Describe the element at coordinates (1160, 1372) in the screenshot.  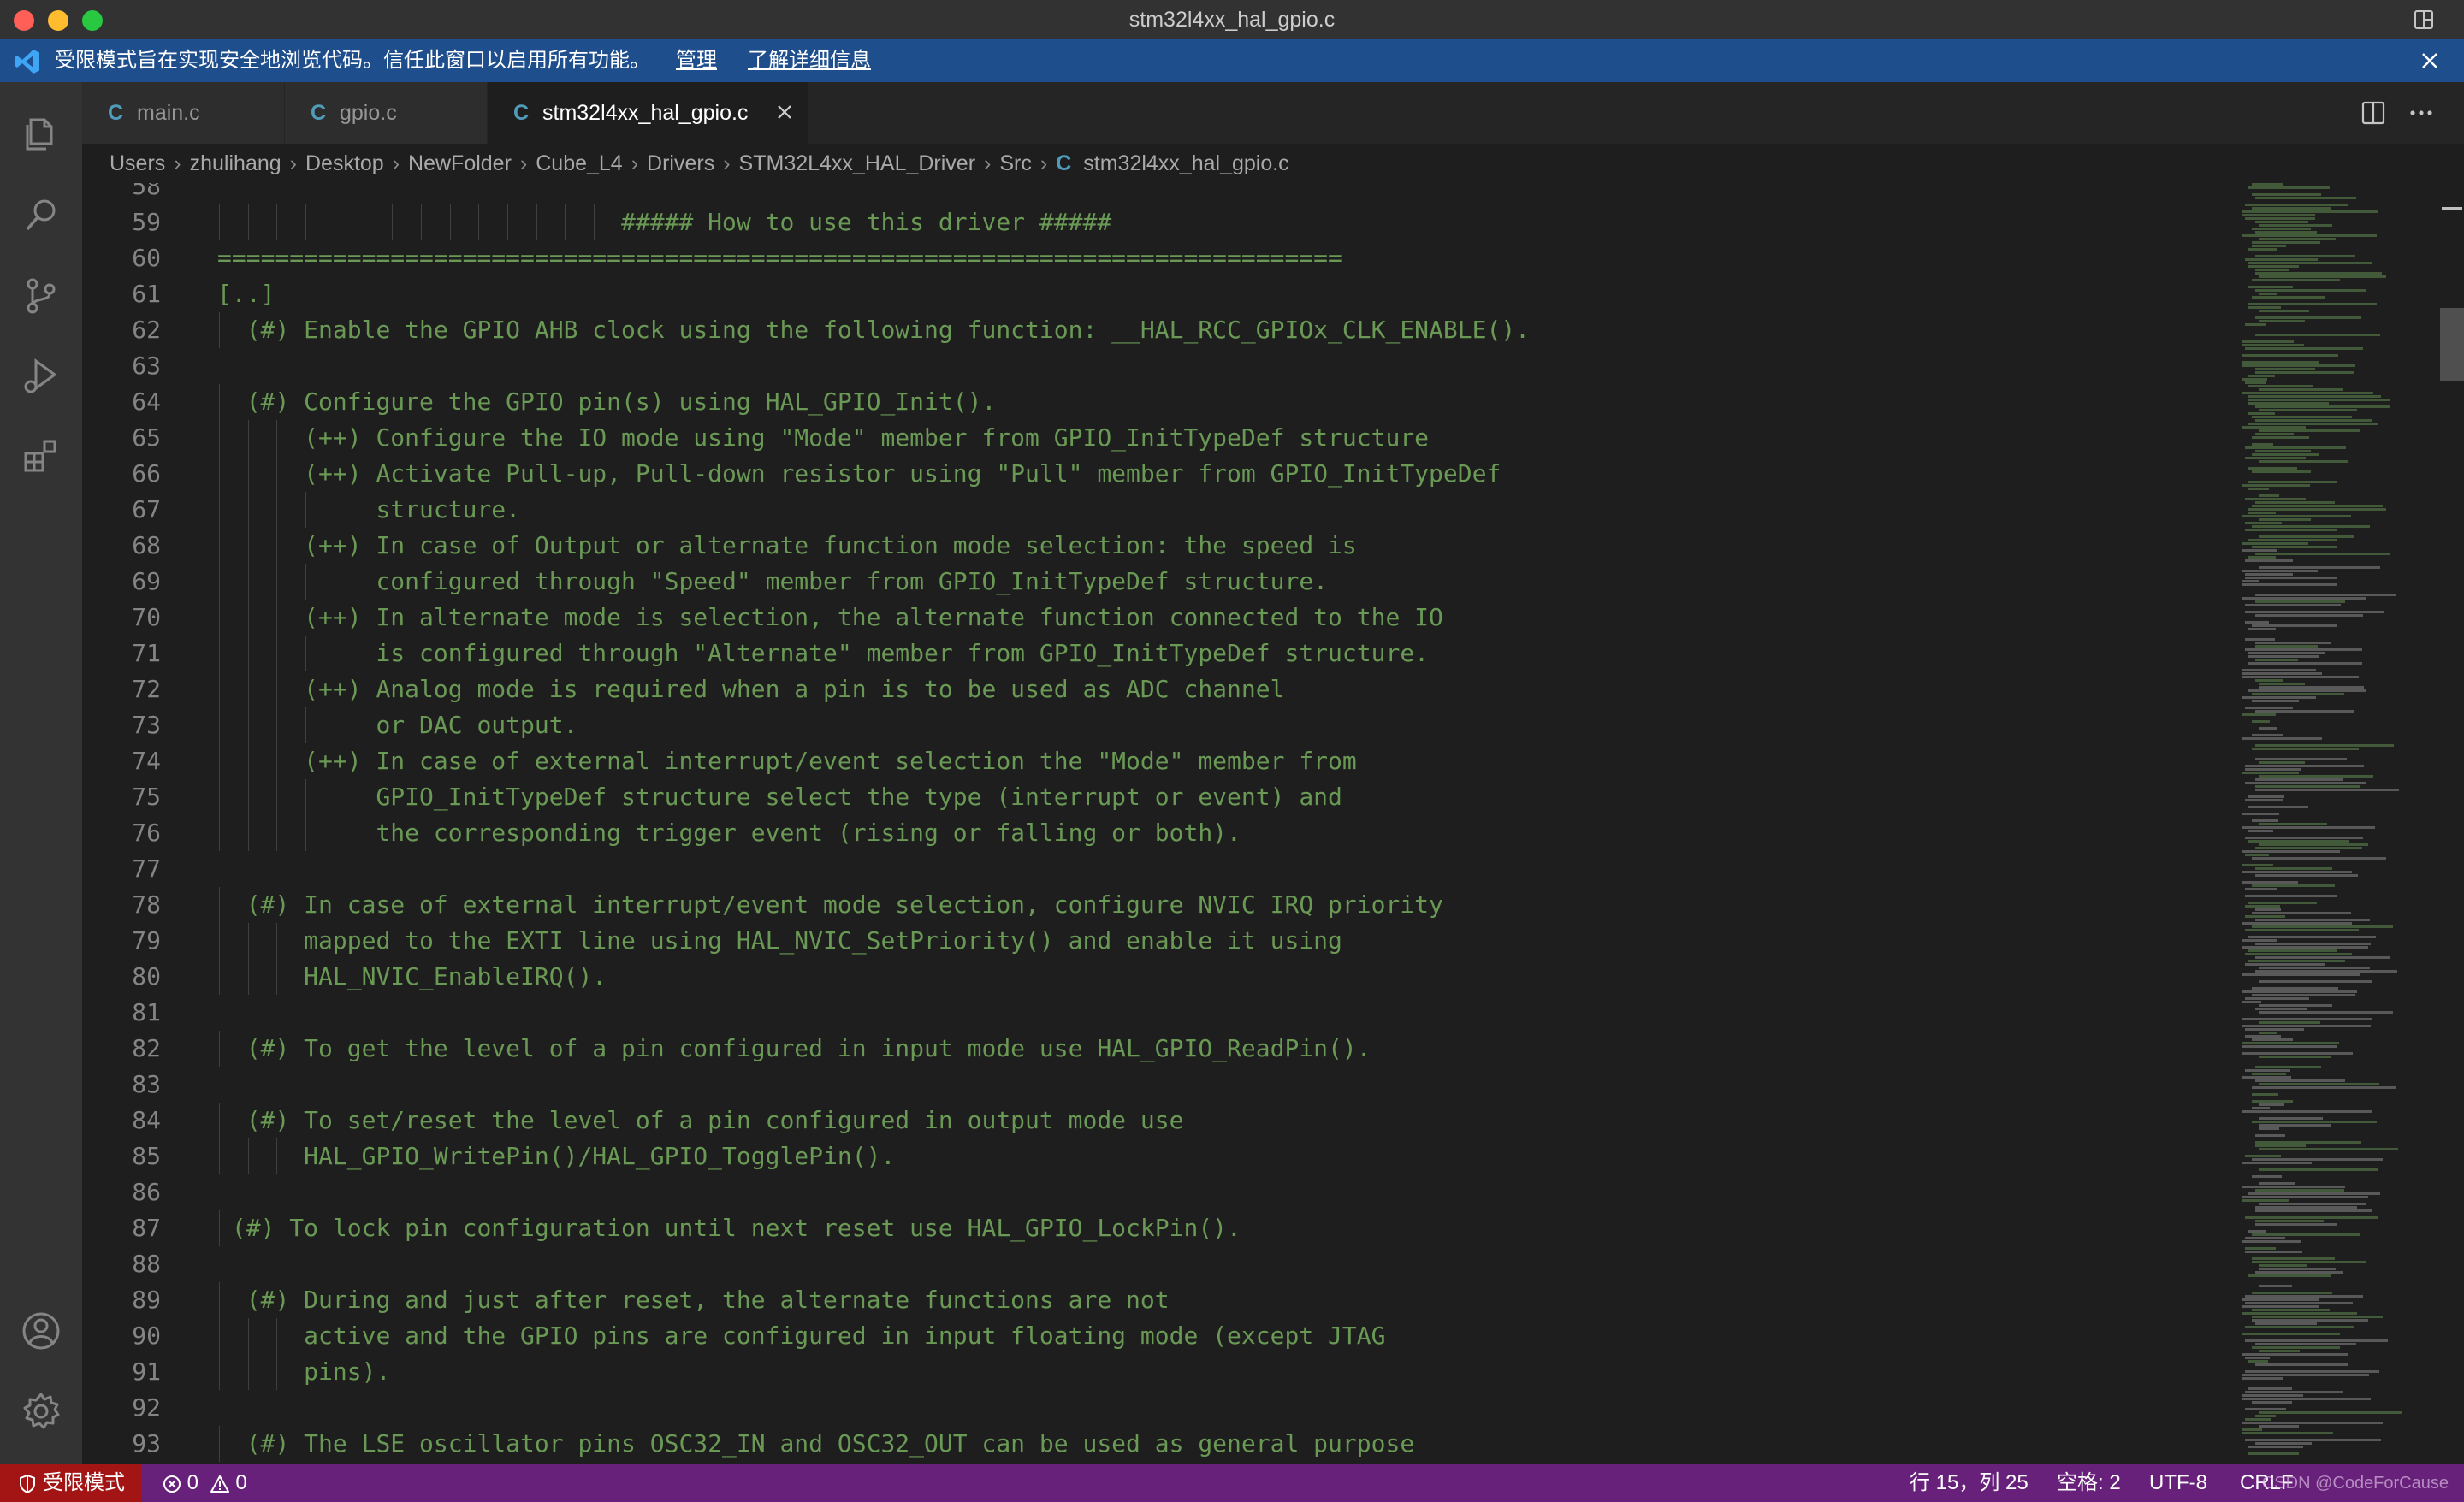
I see `code-line: 91 pins).` at that location.